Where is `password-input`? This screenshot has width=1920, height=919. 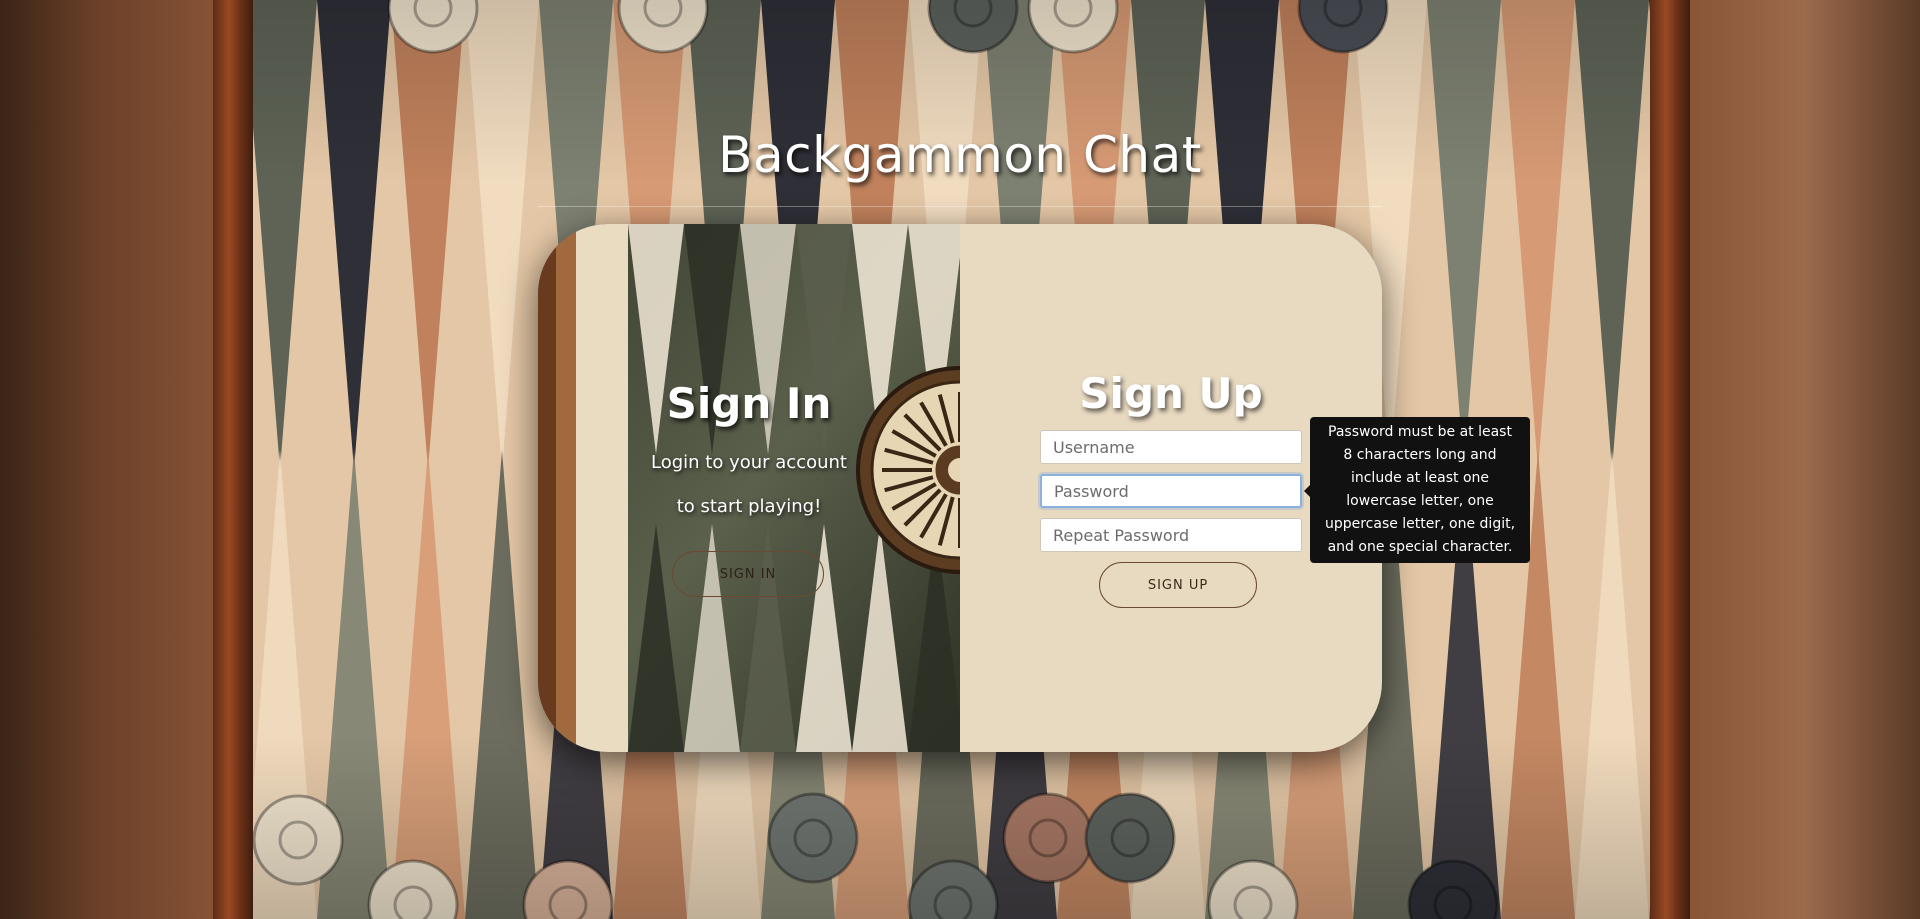 password-input is located at coordinates (1171, 491).